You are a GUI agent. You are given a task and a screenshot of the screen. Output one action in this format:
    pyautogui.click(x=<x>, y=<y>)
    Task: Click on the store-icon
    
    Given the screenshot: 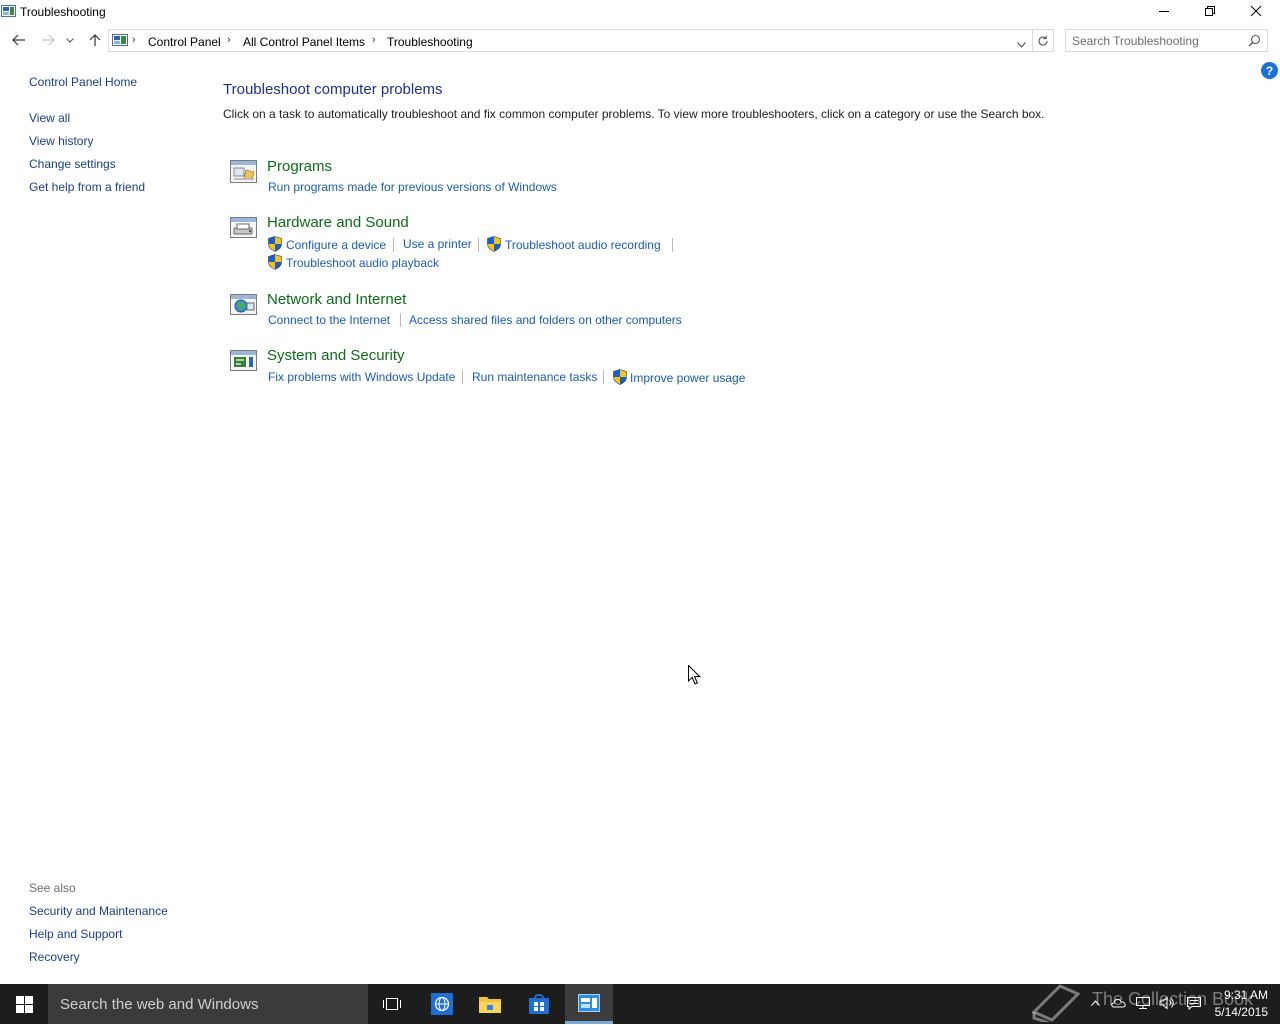 What is the action you would take?
    pyautogui.click(x=539, y=1004)
    